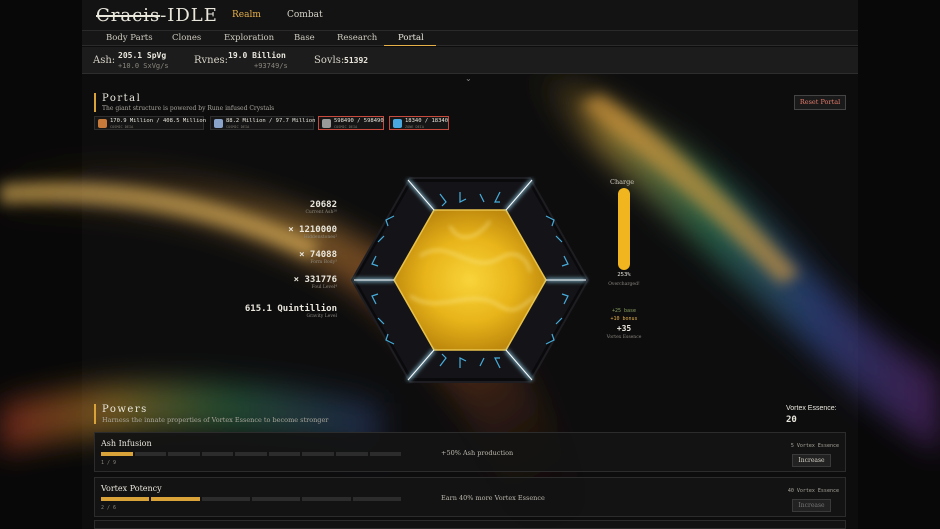  What do you see at coordinates (411, 38) in the screenshot?
I see `tab-portal: Portal` at bounding box center [411, 38].